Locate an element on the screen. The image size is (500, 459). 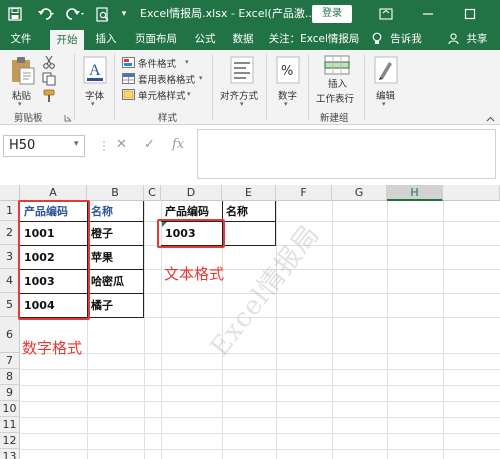
number-format-icon: % is located at coordinates (288, 71).